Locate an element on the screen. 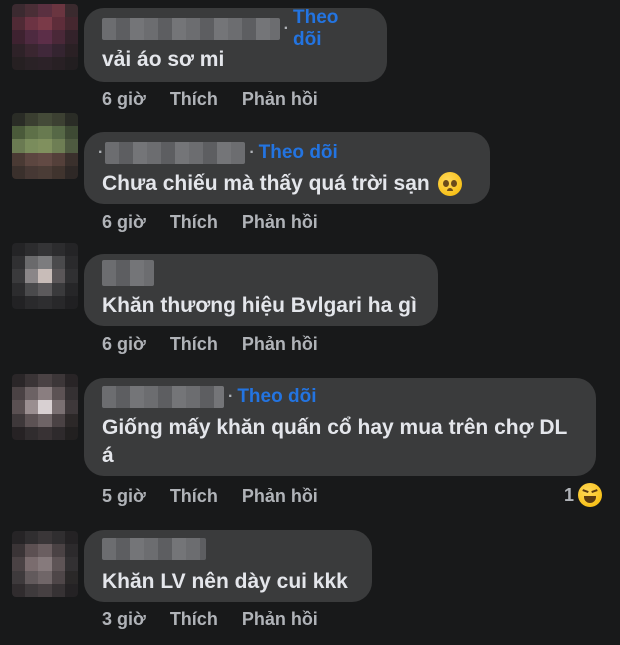  comment-text-line-2: á is located at coordinates (108, 455).